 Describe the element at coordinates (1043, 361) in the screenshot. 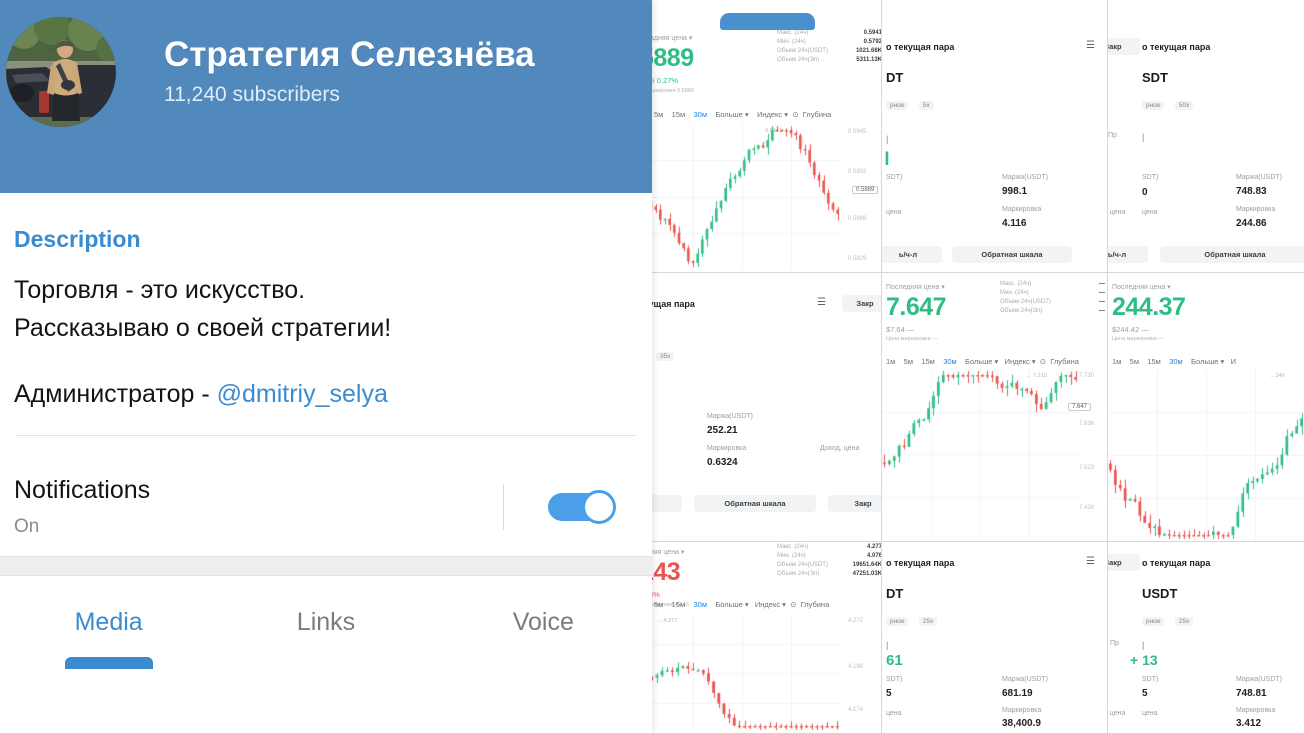

I see `shot5-settings-icon: ⊙` at that location.